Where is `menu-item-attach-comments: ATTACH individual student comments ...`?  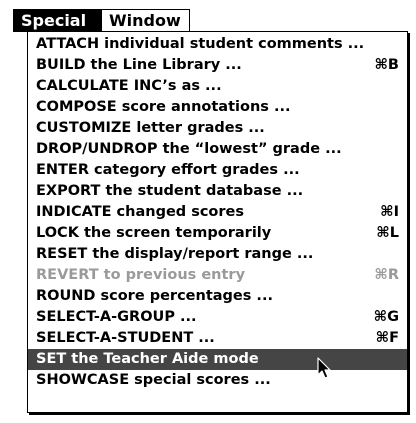
menu-item-attach-comments: ATTACH individual student comments ... is located at coordinates (217, 44).